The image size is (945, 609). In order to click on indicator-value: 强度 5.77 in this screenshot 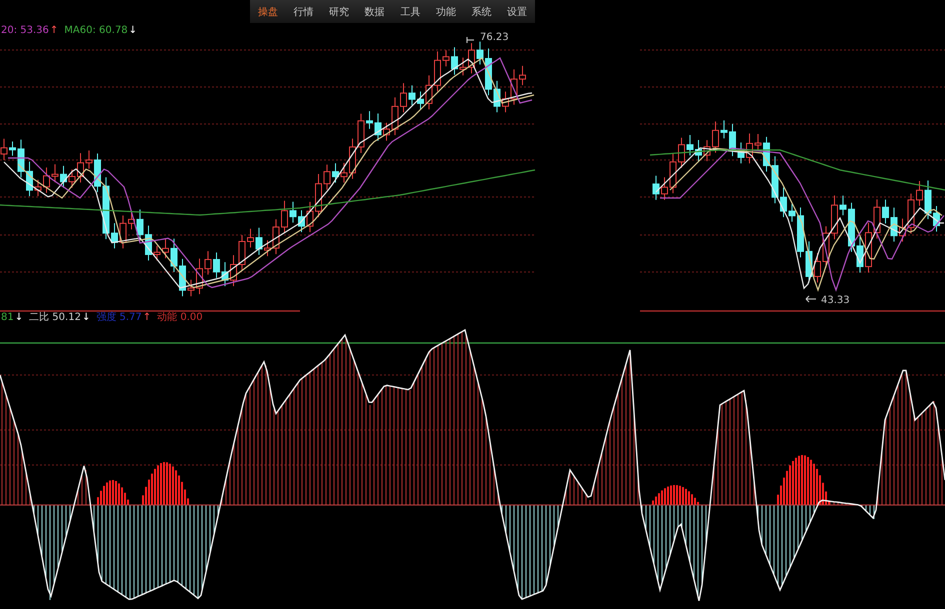, I will do `click(119, 317)`.